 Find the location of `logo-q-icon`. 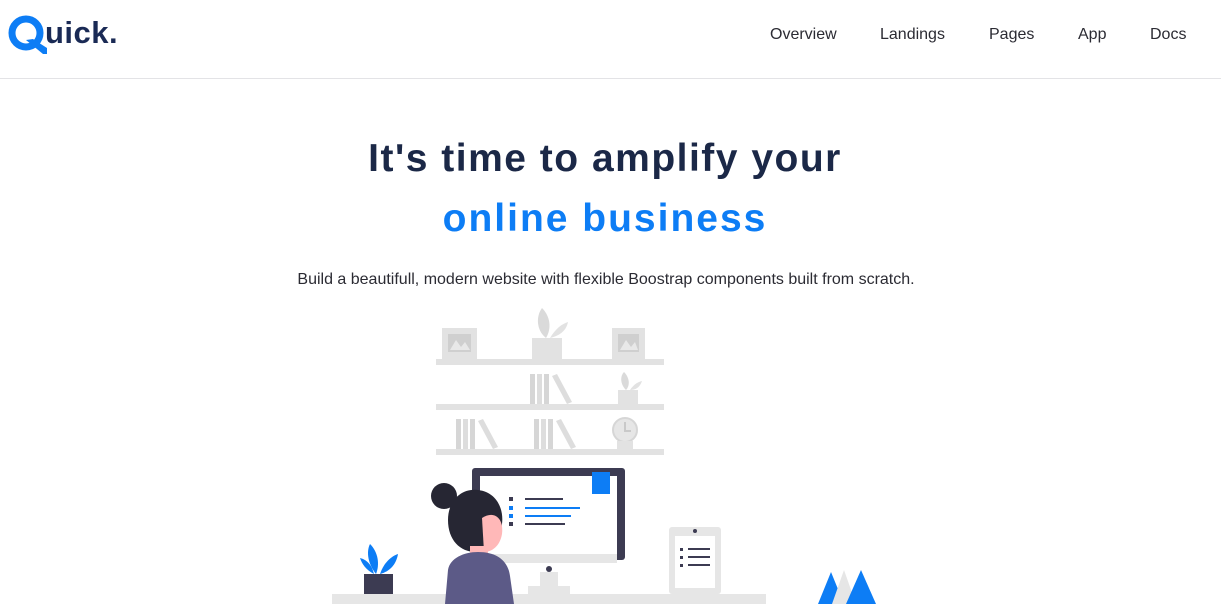

logo-q-icon is located at coordinates (27, 33).